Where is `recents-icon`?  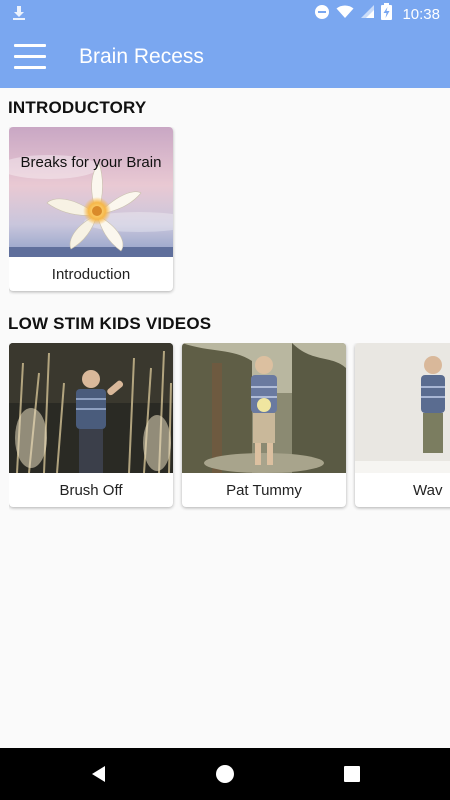
recents-icon is located at coordinates (352, 774).